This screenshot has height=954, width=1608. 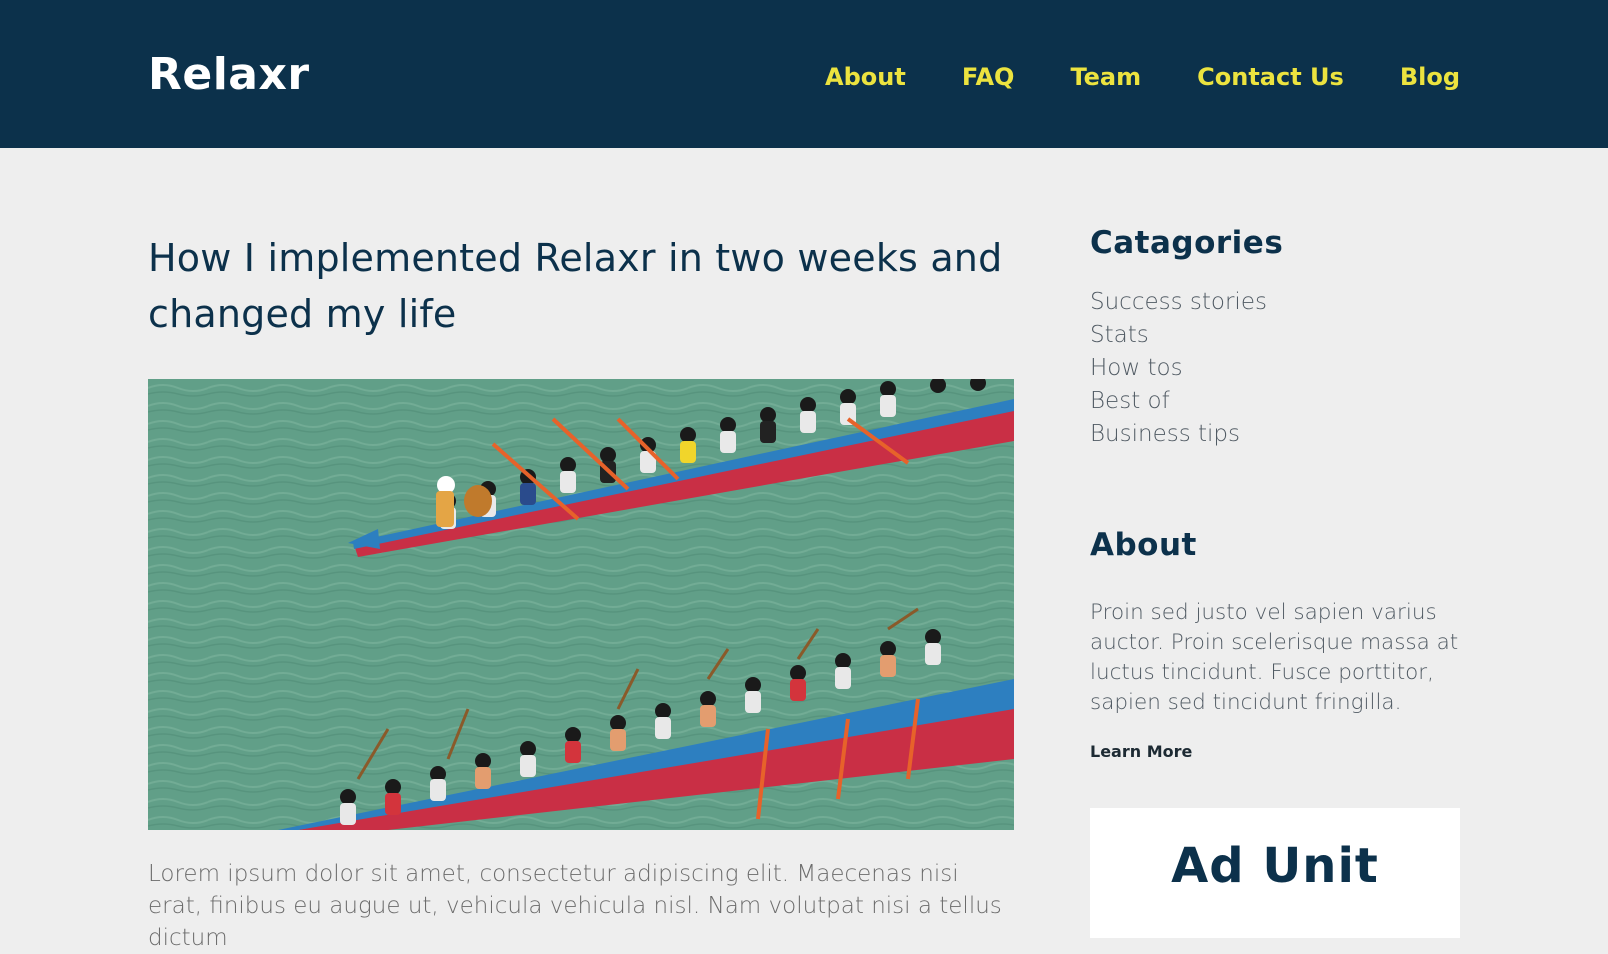 I want to click on nav-faq: FAQ, so click(x=988, y=77).